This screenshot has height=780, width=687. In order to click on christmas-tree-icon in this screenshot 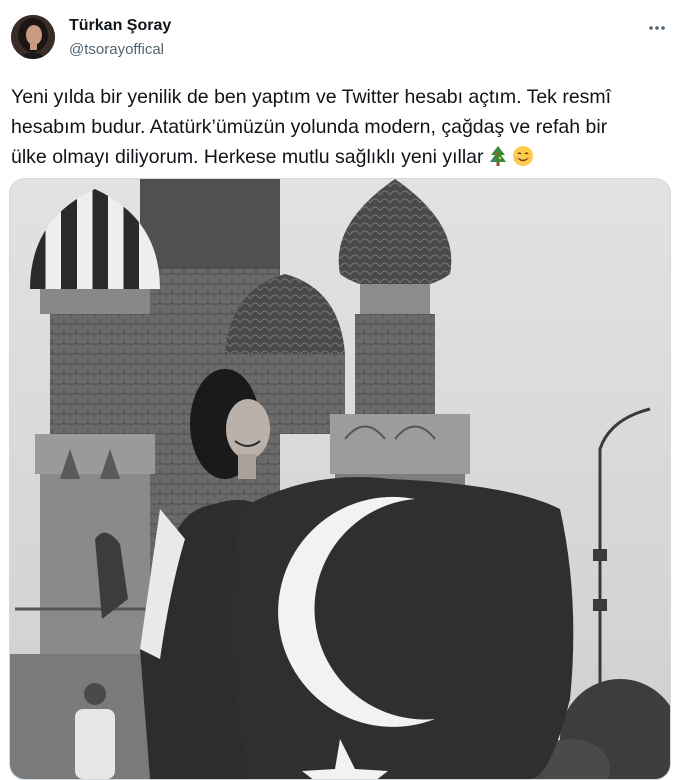, I will do `click(498, 160)`.